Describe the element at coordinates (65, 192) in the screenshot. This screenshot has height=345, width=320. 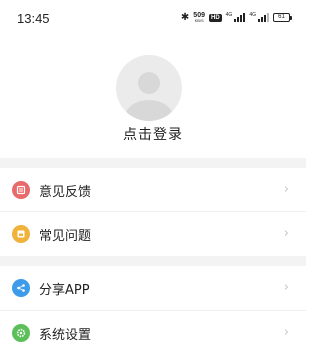
I see `menu-item-label: 意见反馈` at that location.